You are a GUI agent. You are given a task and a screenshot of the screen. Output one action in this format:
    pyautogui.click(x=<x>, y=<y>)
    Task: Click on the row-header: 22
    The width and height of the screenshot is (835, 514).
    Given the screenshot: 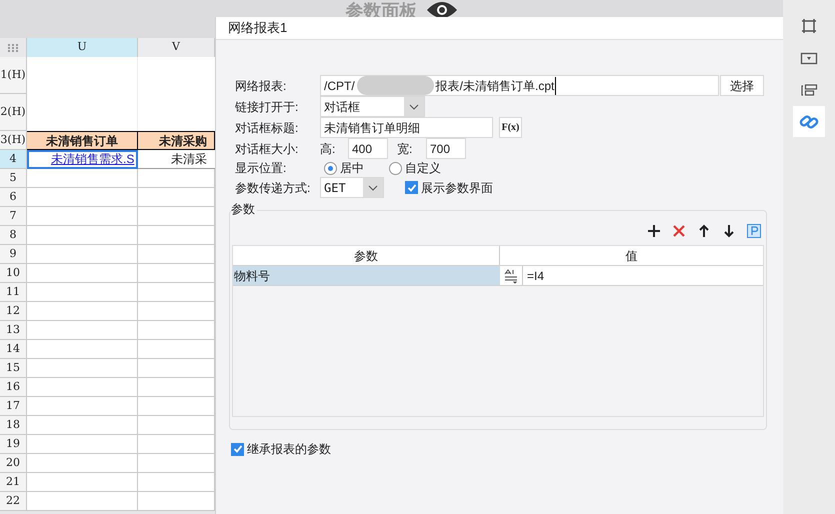 What is the action you would take?
    pyautogui.click(x=13, y=501)
    